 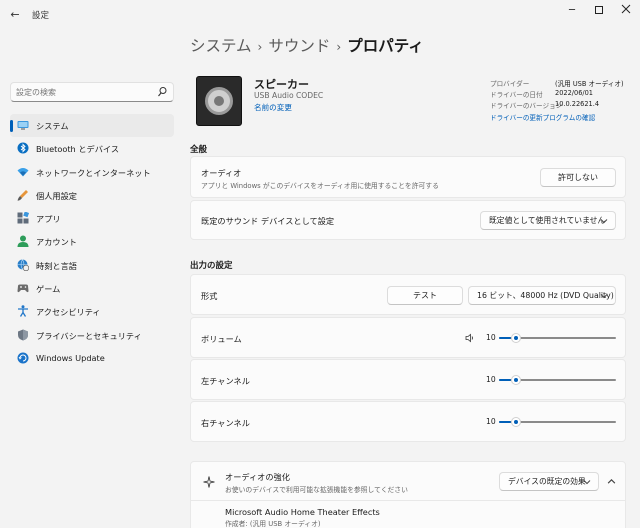 I want to click on device-subtitle: USB Audio CODEC, so click(x=289, y=95).